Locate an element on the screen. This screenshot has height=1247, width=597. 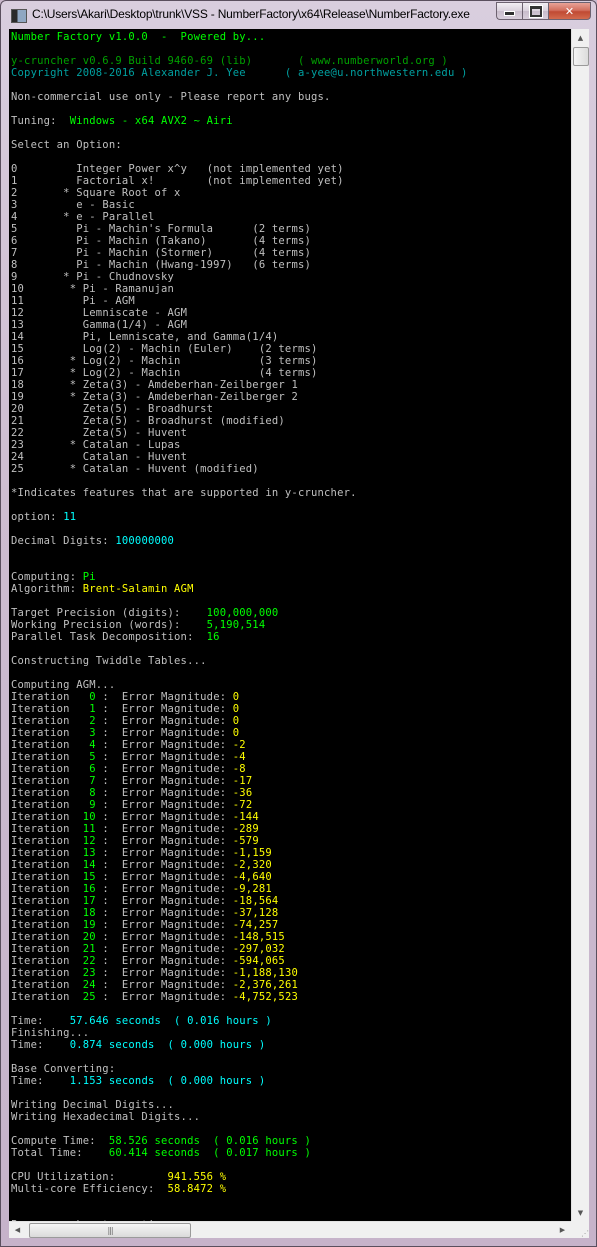
menu-option-number: 10 is located at coordinates (18, 289).